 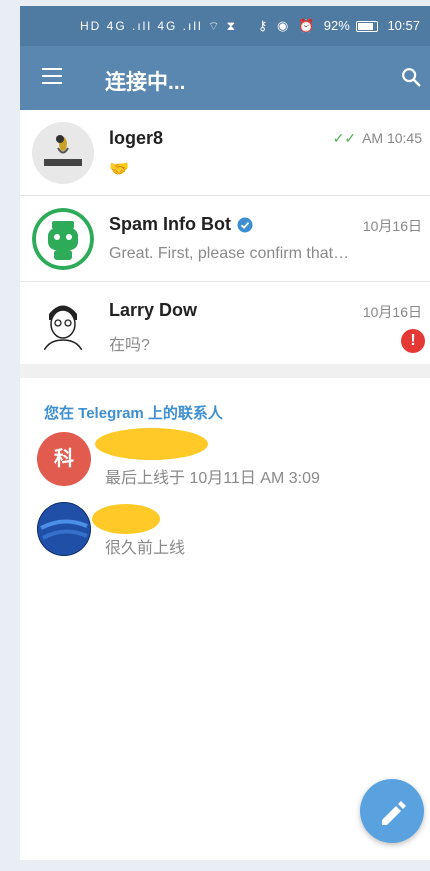 What do you see at coordinates (225, 324) in the screenshot?
I see `chat-item-larry-dow: Larry Dow 10月16日 在吗? !` at bounding box center [225, 324].